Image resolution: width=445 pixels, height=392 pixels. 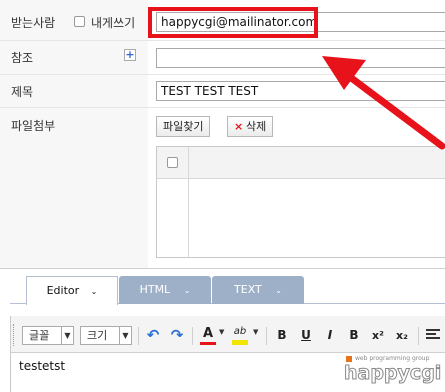 What do you see at coordinates (354, 335) in the screenshot?
I see `strikethrough-button: B` at bounding box center [354, 335].